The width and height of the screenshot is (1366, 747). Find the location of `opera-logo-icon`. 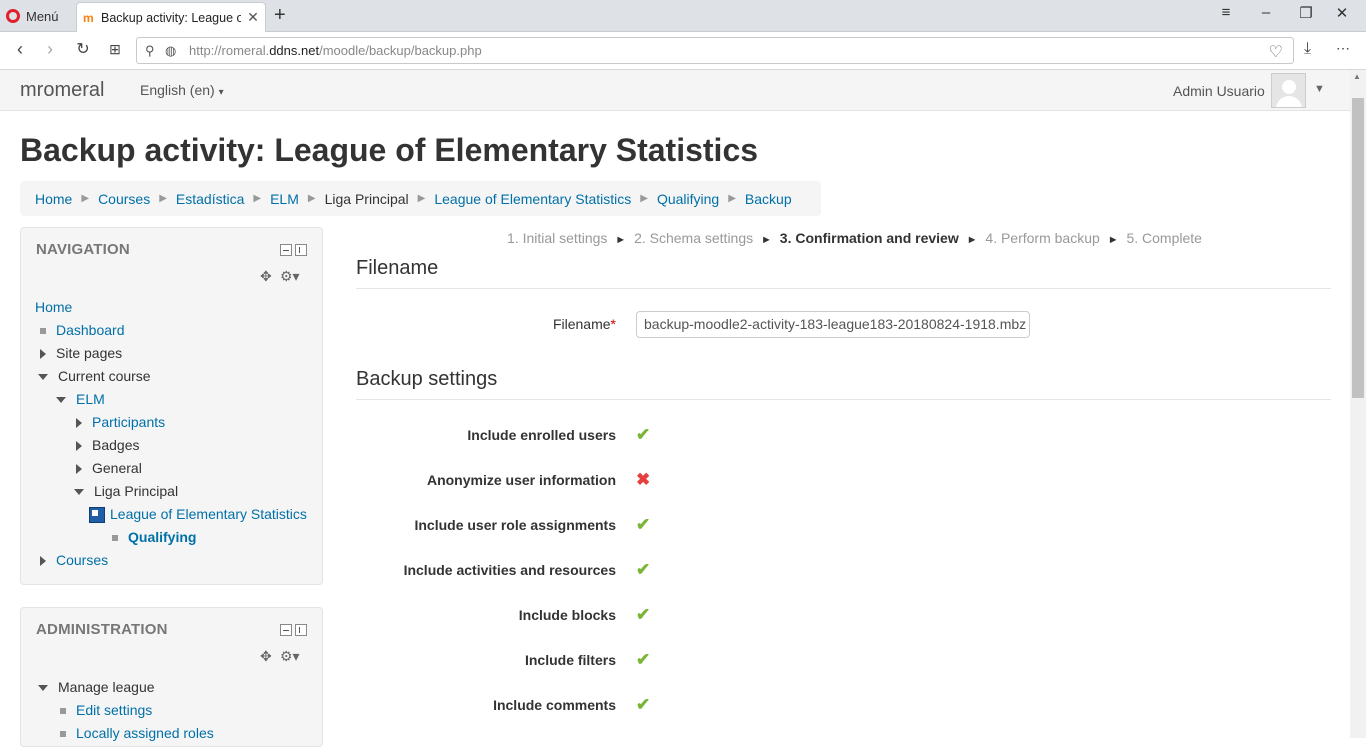

opera-logo-icon is located at coordinates (13, 16).